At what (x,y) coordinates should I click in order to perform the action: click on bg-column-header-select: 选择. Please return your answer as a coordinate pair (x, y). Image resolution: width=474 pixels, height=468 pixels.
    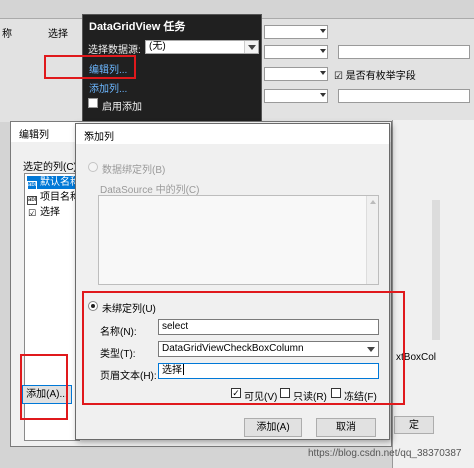
    Looking at the image, I should click on (58, 34).